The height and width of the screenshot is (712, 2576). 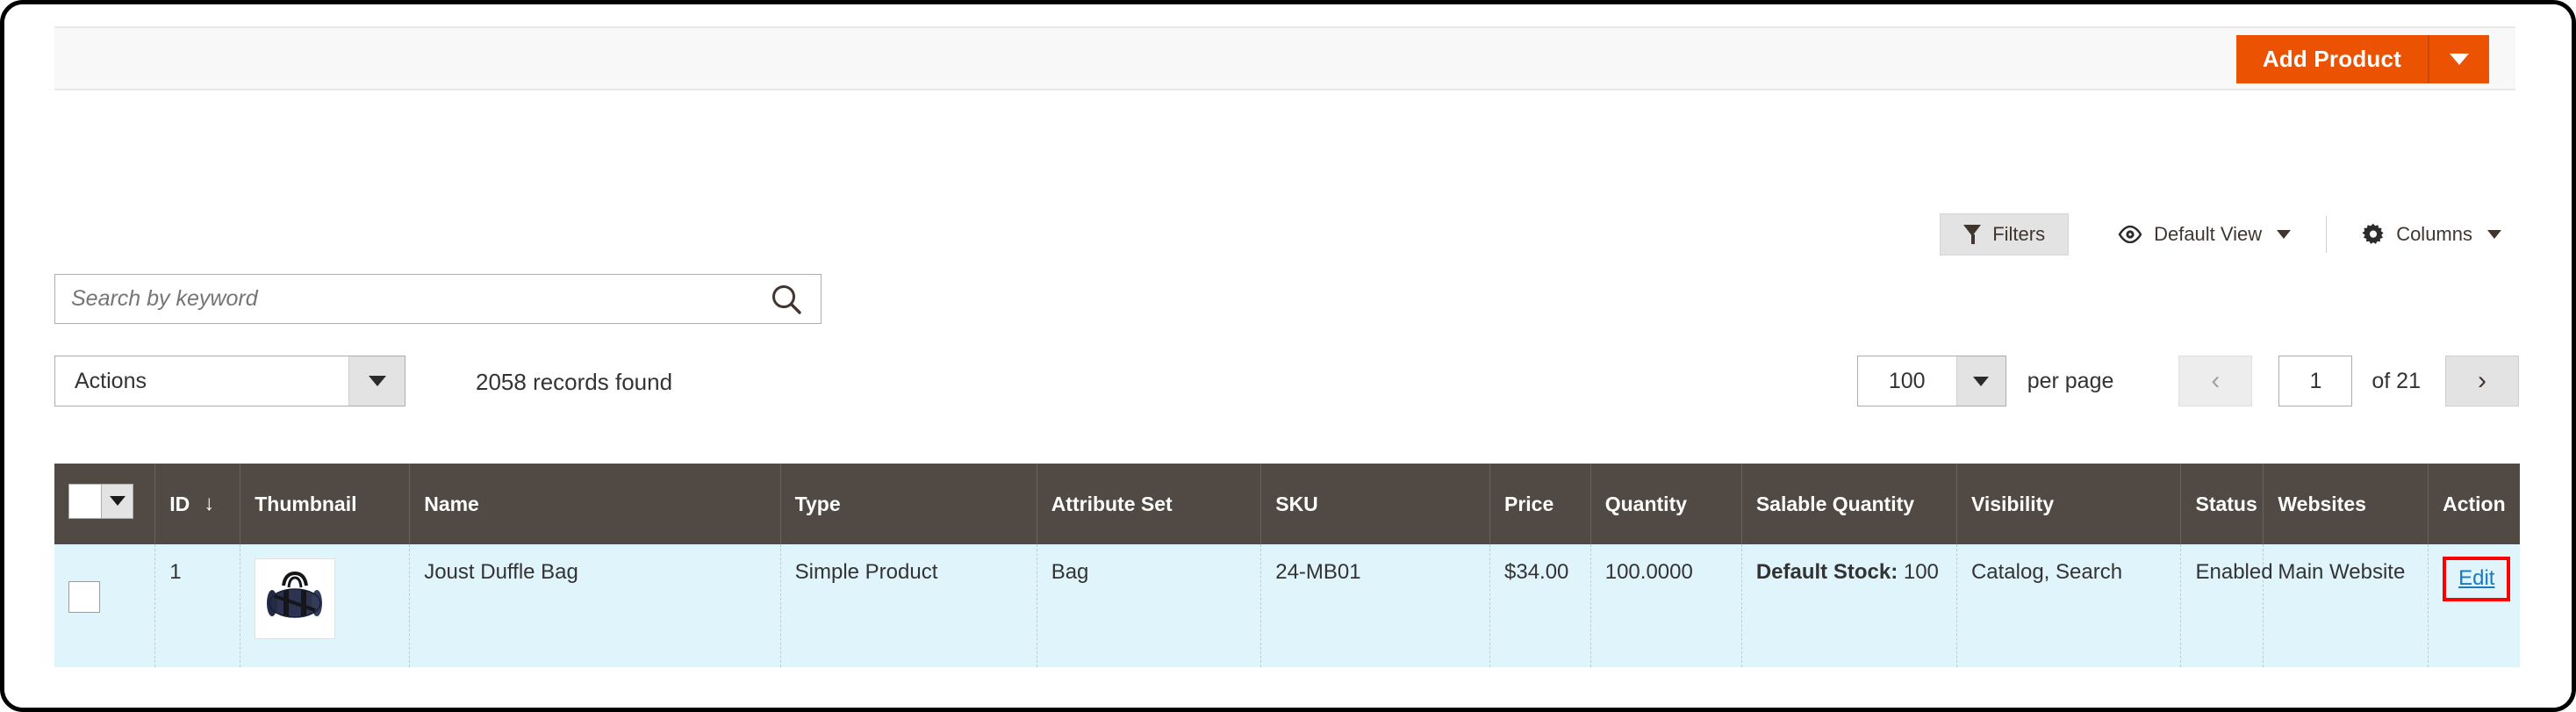 I want to click on edit-link-highlight: Edit, so click(x=2477, y=579).